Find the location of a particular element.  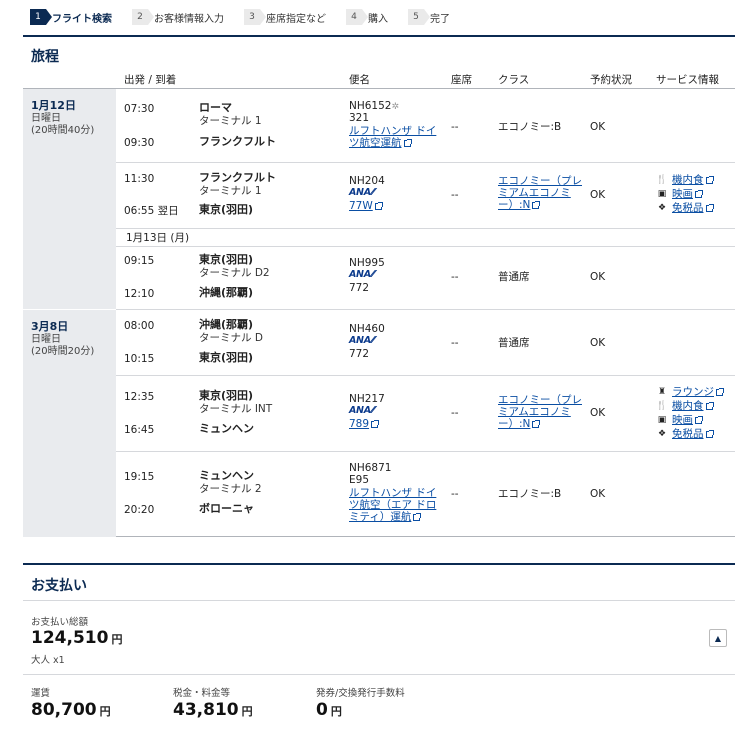

step-number: 3 is located at coordinates (255, 17).